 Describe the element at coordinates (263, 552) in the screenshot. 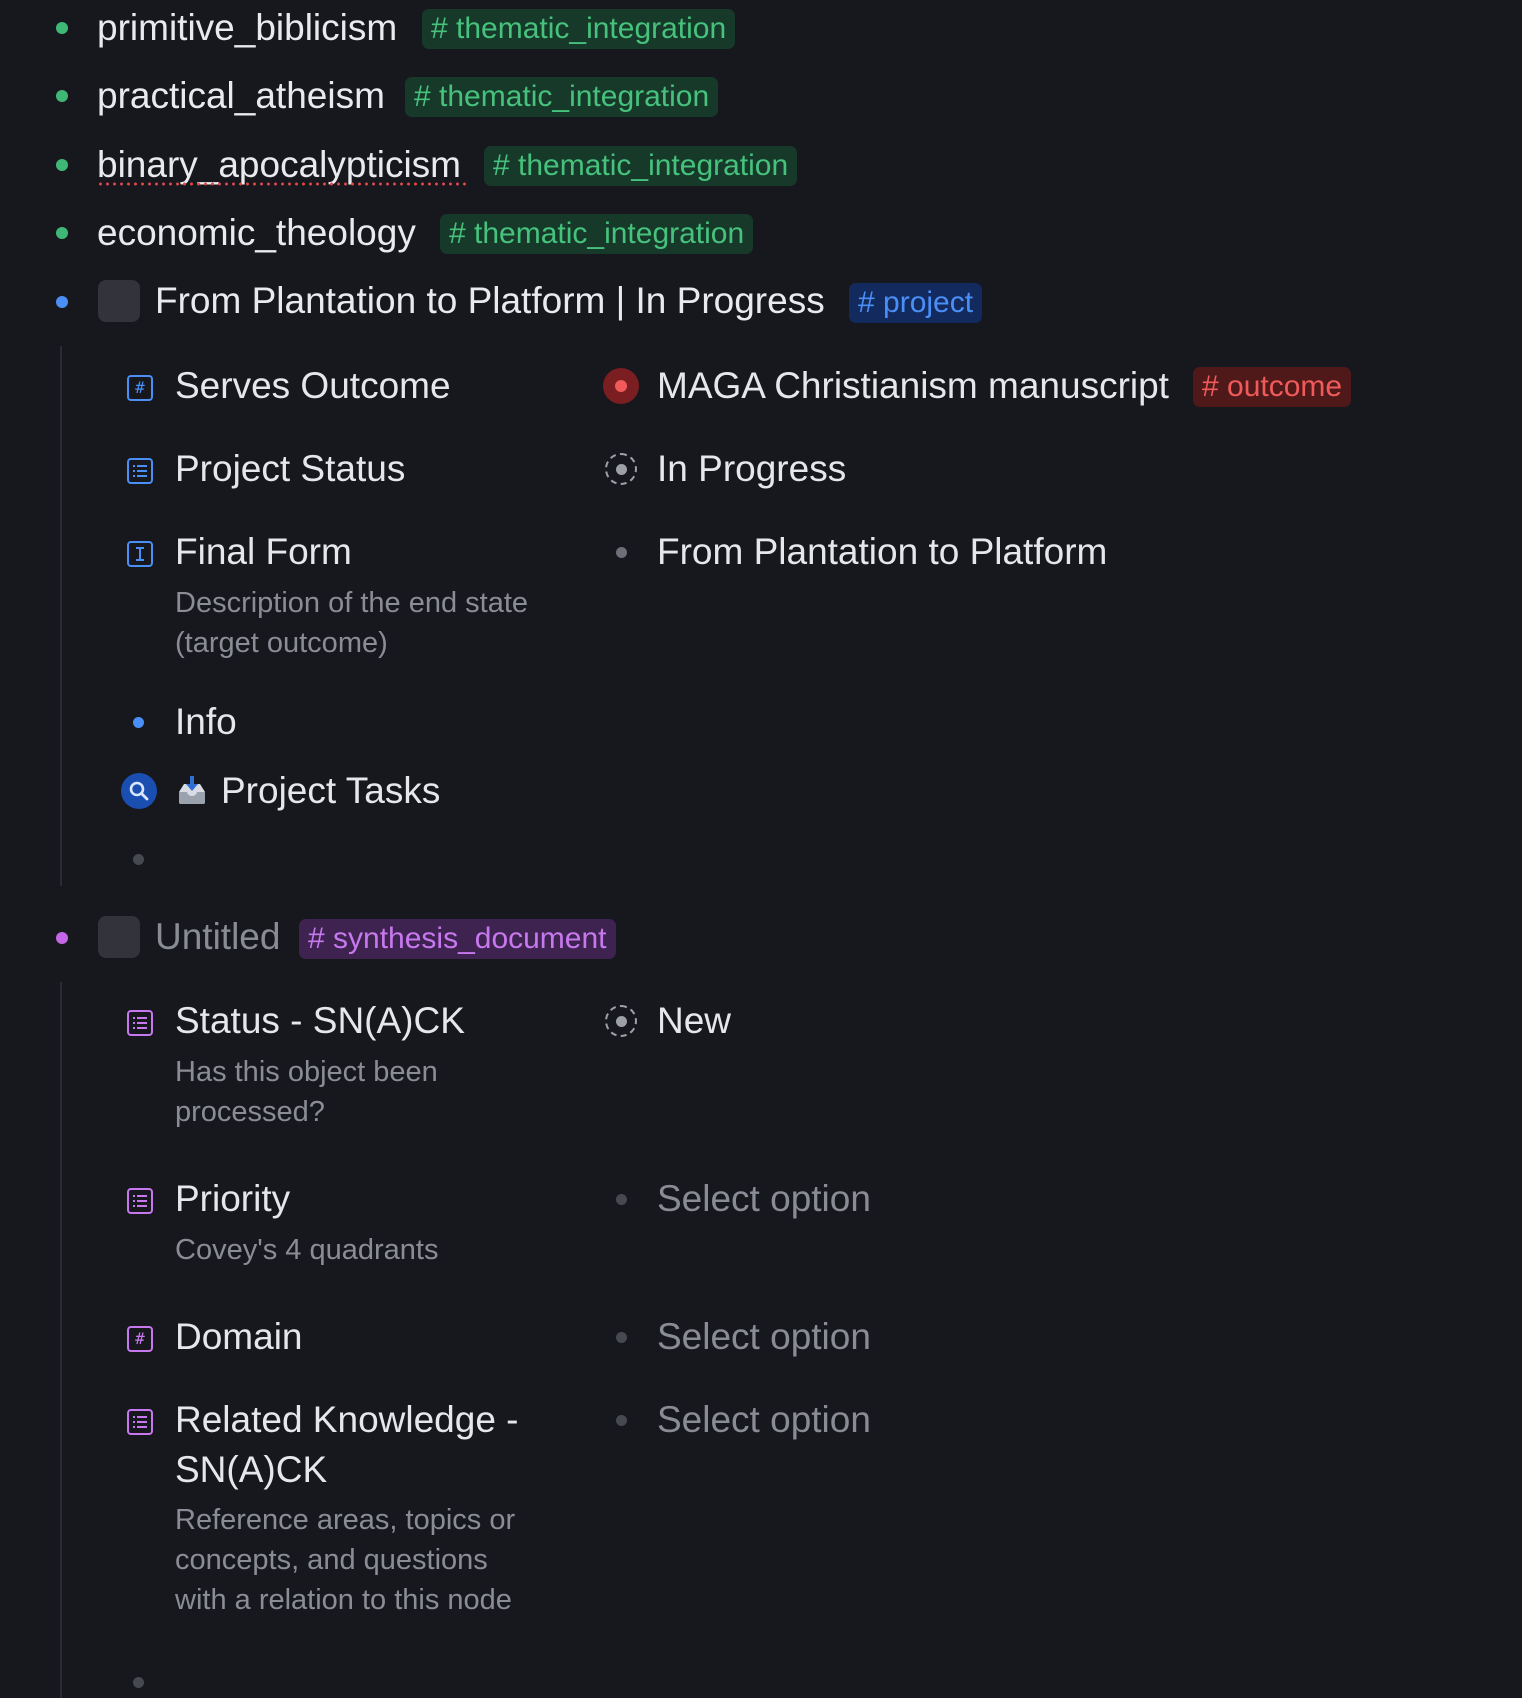

I see `field-name: Final Form` at that location.